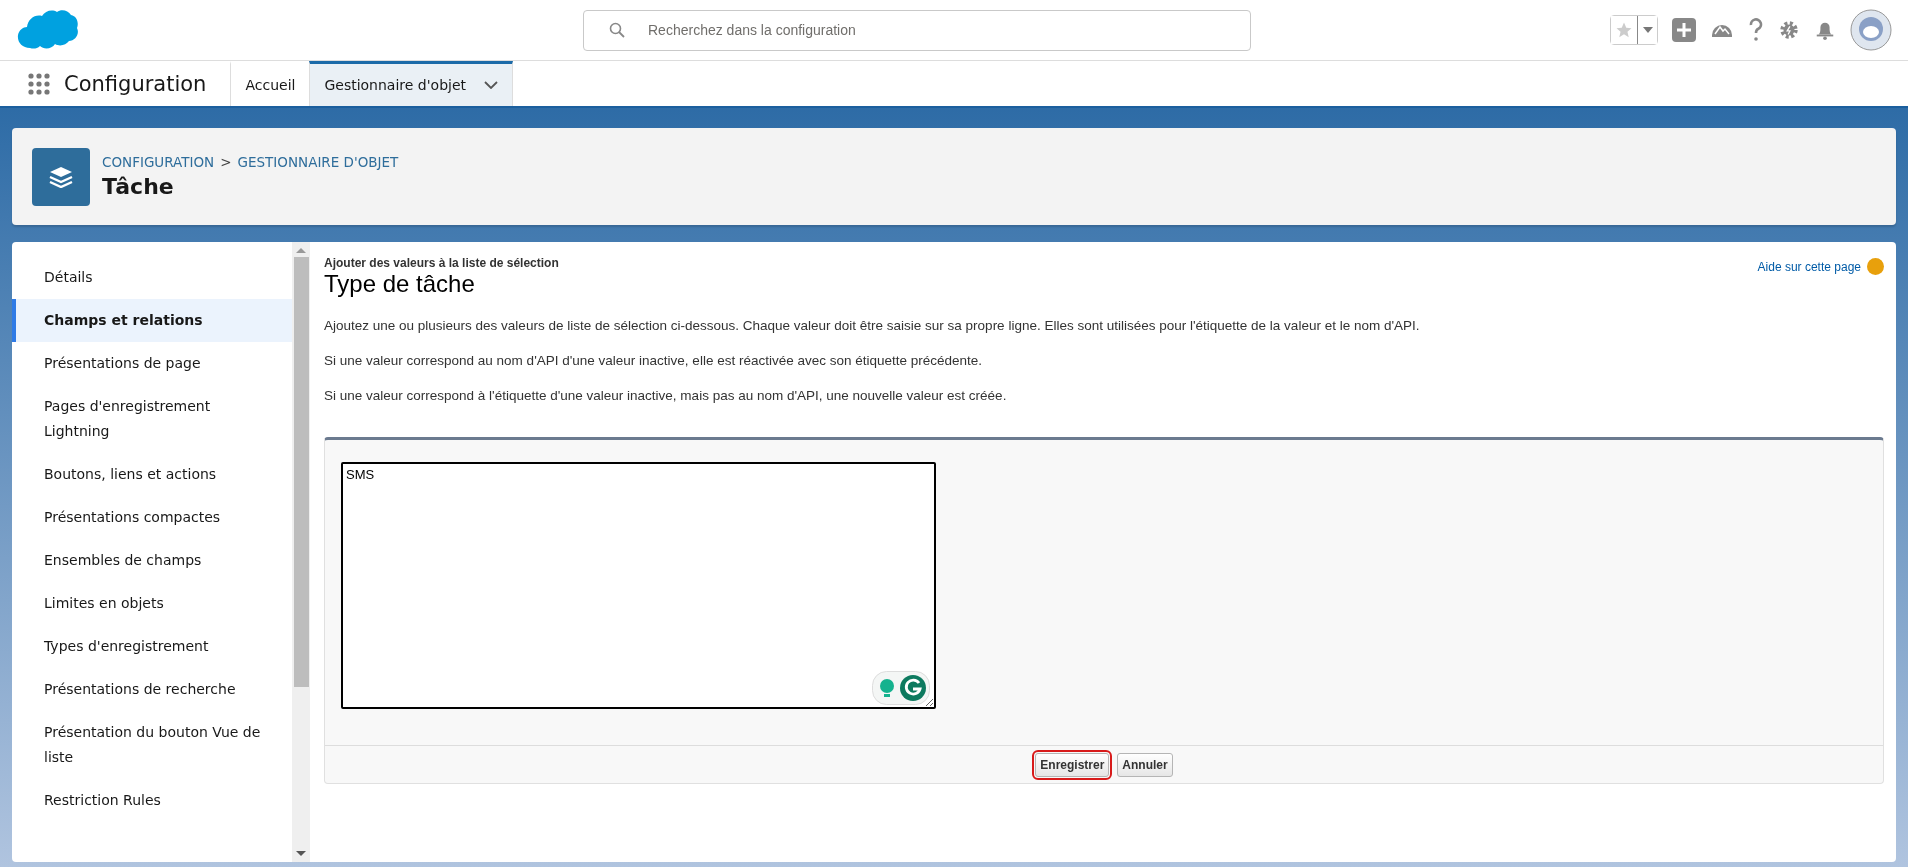 This screenshot has height=867, width=1908. I want to click on sidebar-item: Types d'enregistrement, so click(152, 646).